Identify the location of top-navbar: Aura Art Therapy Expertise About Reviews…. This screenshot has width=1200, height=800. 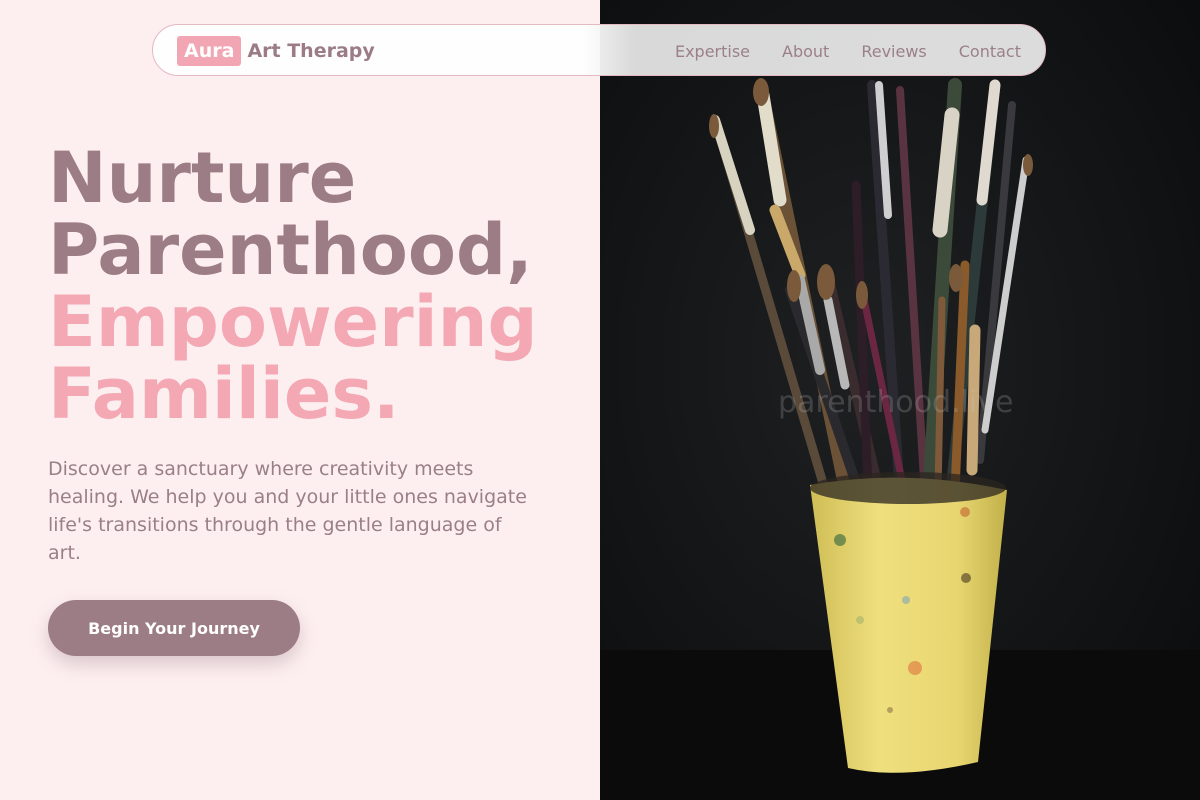
(599, 50).